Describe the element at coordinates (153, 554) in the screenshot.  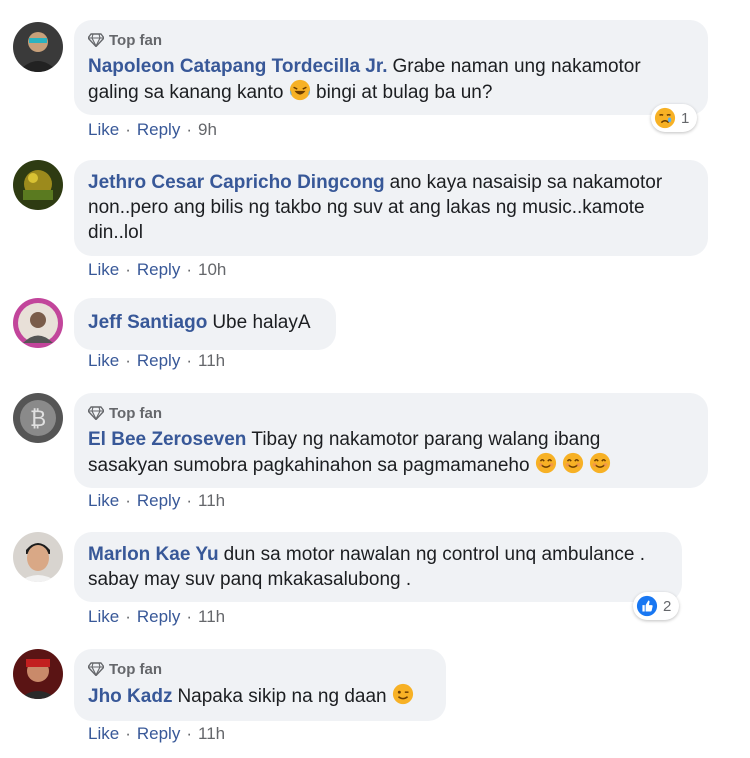
I see `comment-author: Marlon Kae Yu` at that location.